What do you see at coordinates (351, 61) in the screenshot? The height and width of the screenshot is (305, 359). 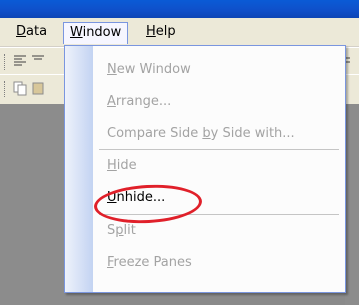 I see `toolbar-overflow-icon` at bounding box center [351, 61].